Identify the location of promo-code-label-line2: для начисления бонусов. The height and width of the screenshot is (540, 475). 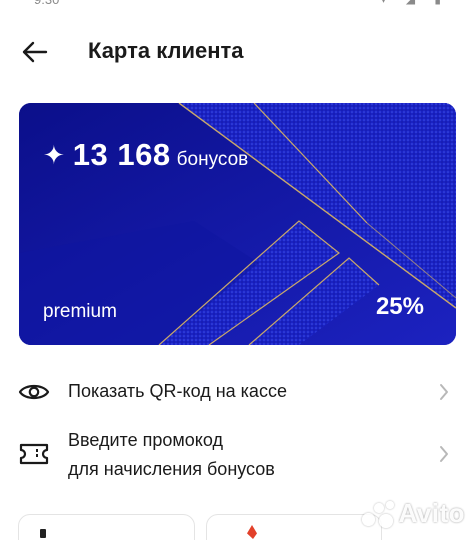
(171, 469).